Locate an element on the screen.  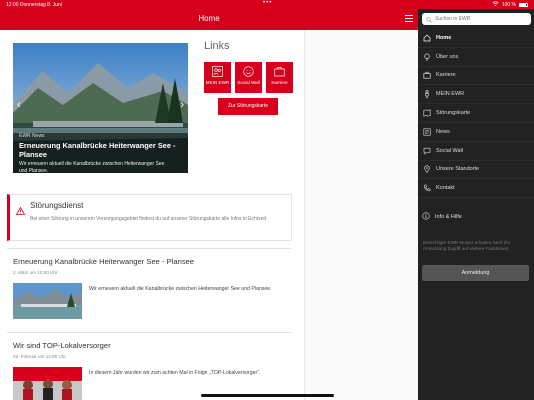
nav-item-info-hilfe: Info & Hilfe is located at coordinates (442, 217).